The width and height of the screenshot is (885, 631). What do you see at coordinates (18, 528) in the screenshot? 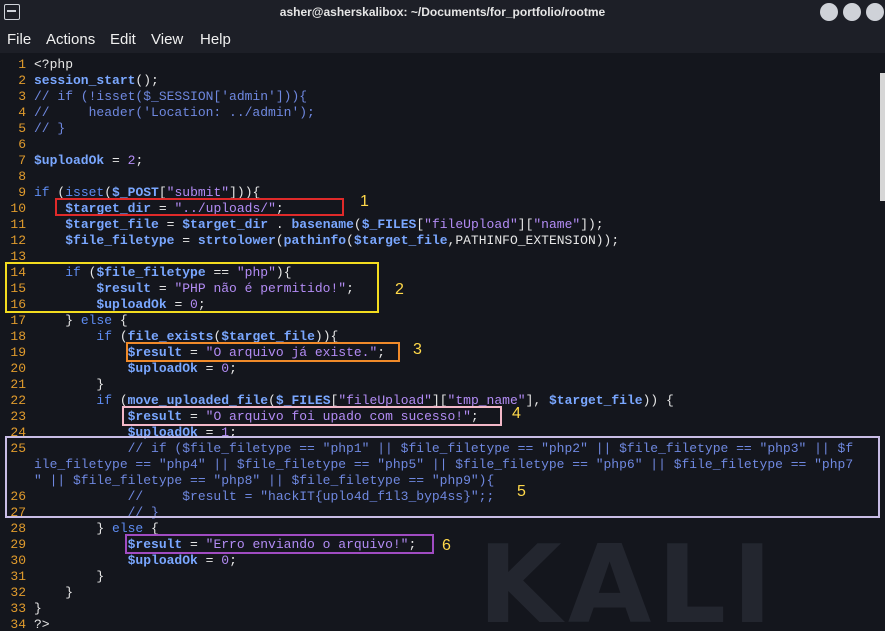
I see `line-number: 28` at bounding box center [18, 528].